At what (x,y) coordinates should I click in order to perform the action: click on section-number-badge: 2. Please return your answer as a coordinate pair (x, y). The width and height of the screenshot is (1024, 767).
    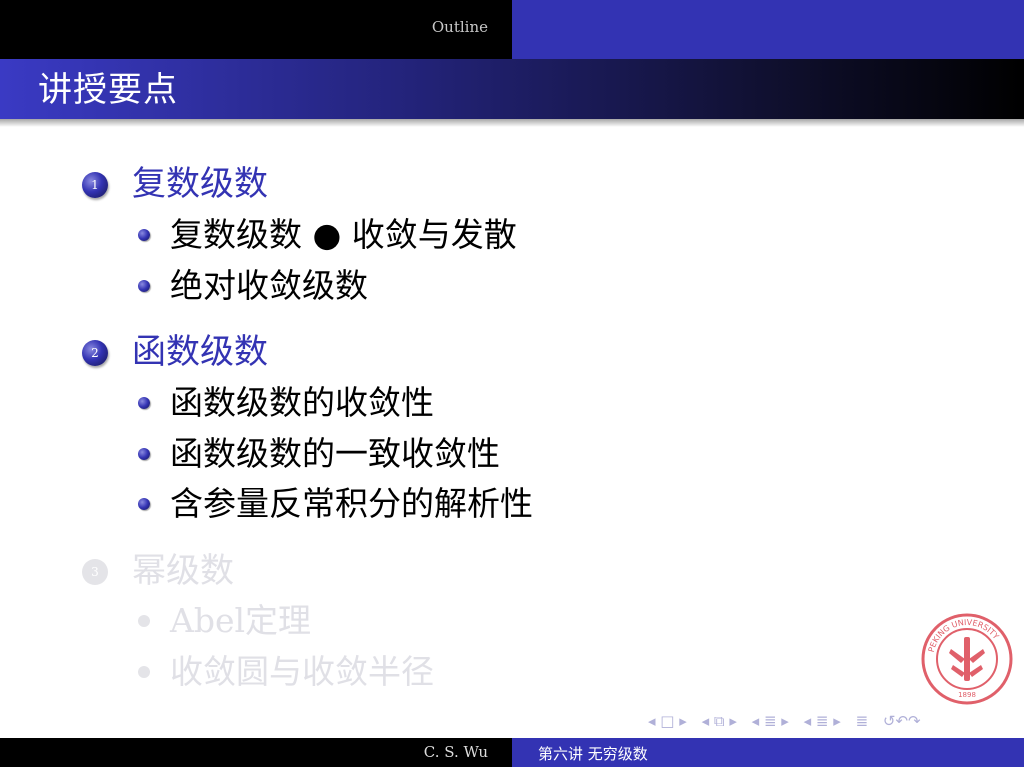
    Looking at the image, I should click on (95, 353).